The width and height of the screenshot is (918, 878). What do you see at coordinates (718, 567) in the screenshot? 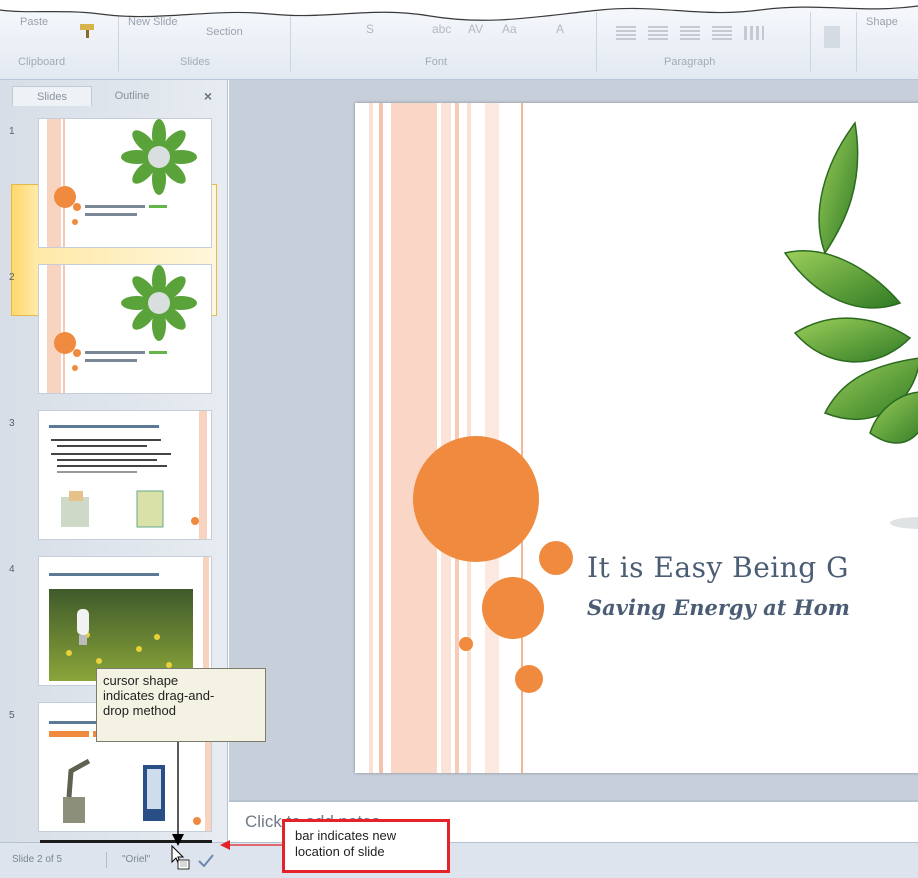
I see `slide-title: It is Easy Being G` at bounding box center [718, 567].